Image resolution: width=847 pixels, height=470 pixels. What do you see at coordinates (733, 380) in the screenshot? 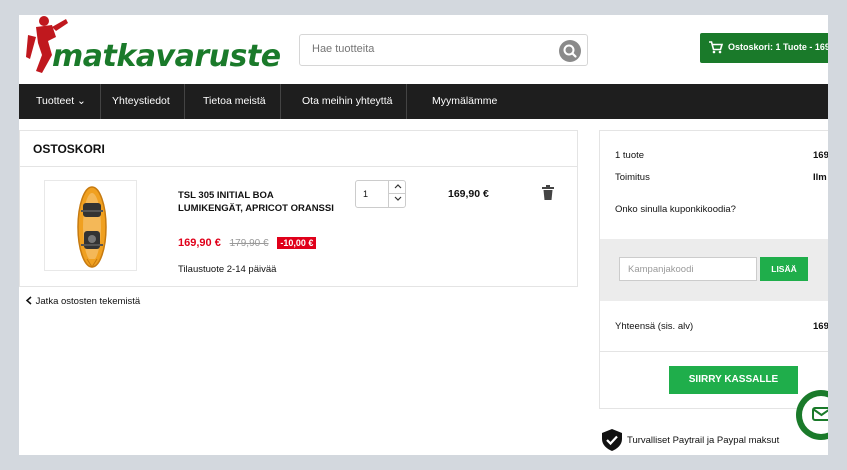
I see `checkout-button: SIIRRY KASSALLE` at bounding box center [733, 380].